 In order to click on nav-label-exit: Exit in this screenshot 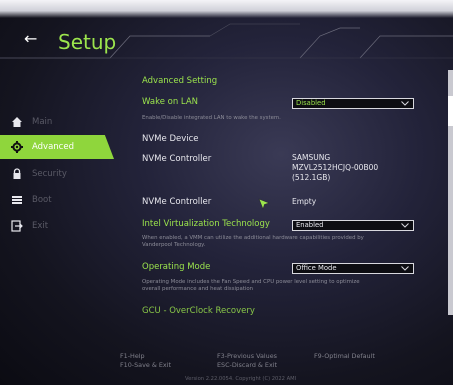, I will do `click(40, 226)`.